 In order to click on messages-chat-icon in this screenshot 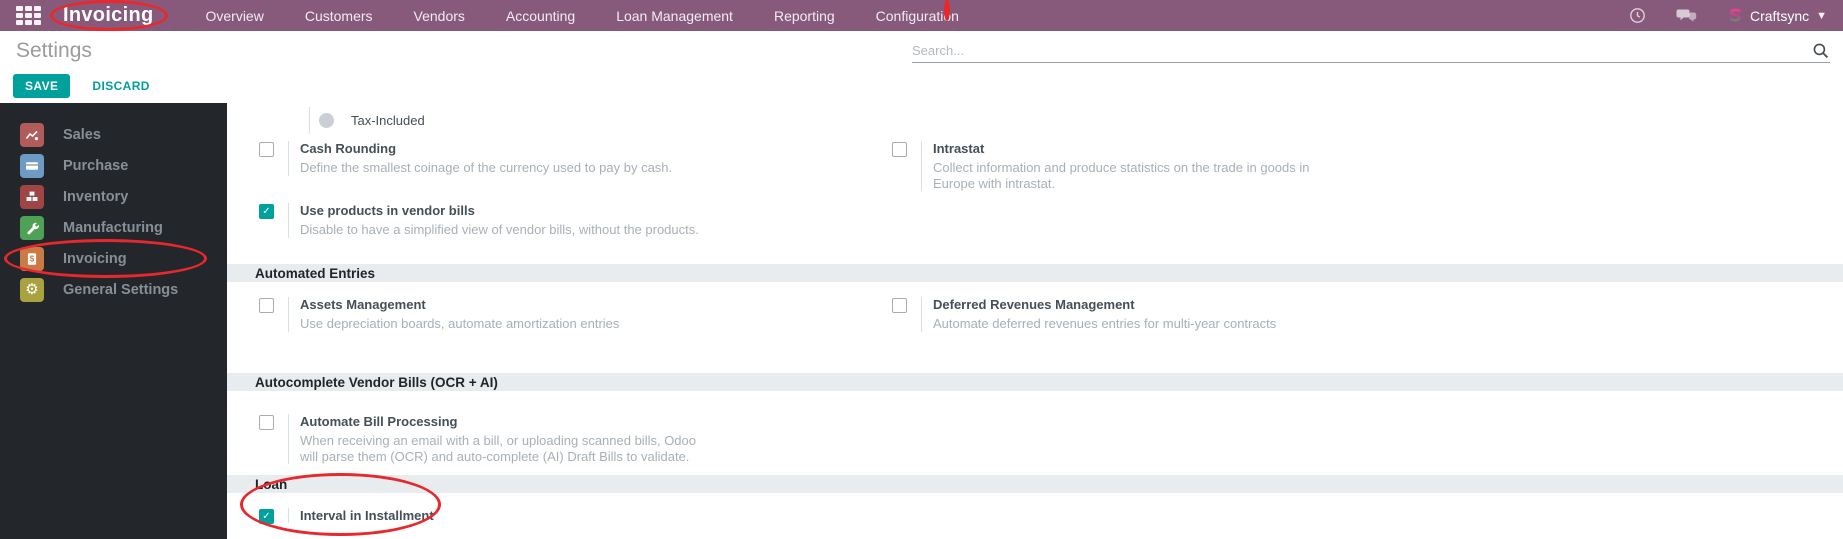, I will do `click(1686, 16)`.